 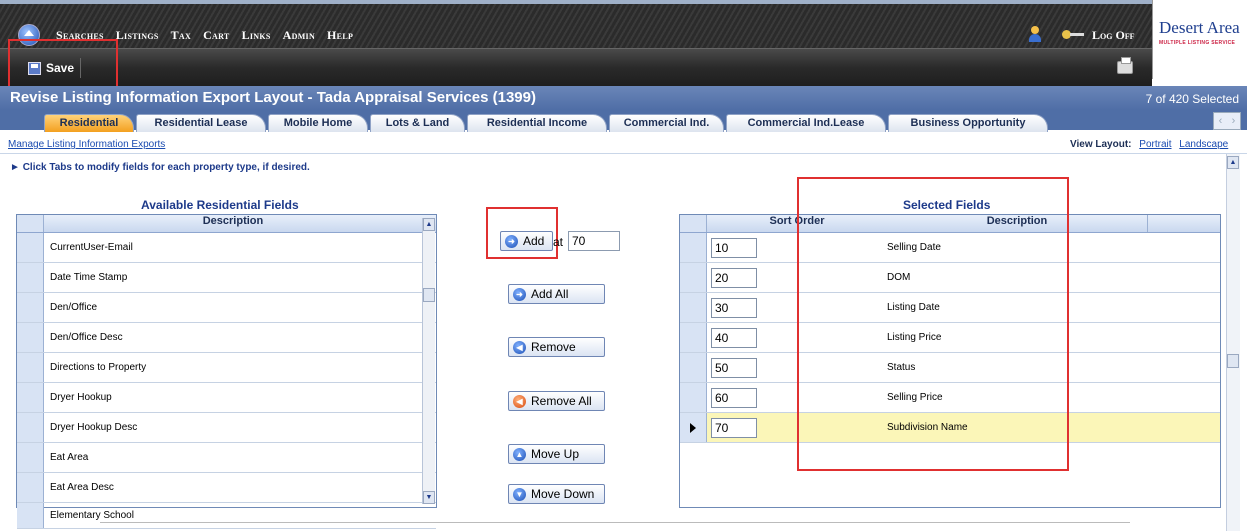 What do you see at coordinates (1101, 144) in the screenshot?
I see `view-layout-label: View Layout:` at bounding box center [1101, 144].